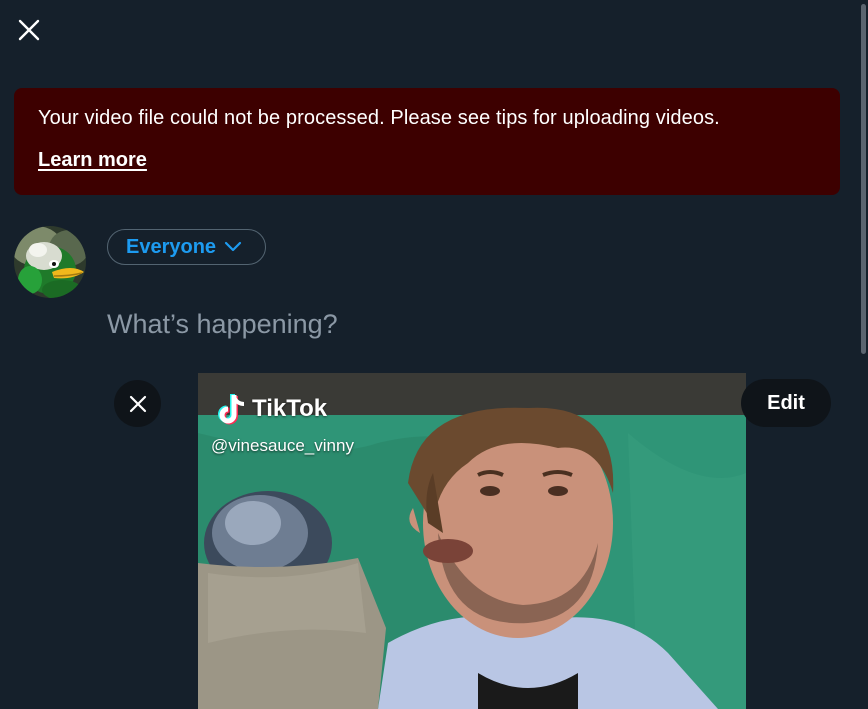 The image size is (868, 709). Describe the element at coordinates (233, 247) in the screenshot. I see `chevron-down-icon` at that location.